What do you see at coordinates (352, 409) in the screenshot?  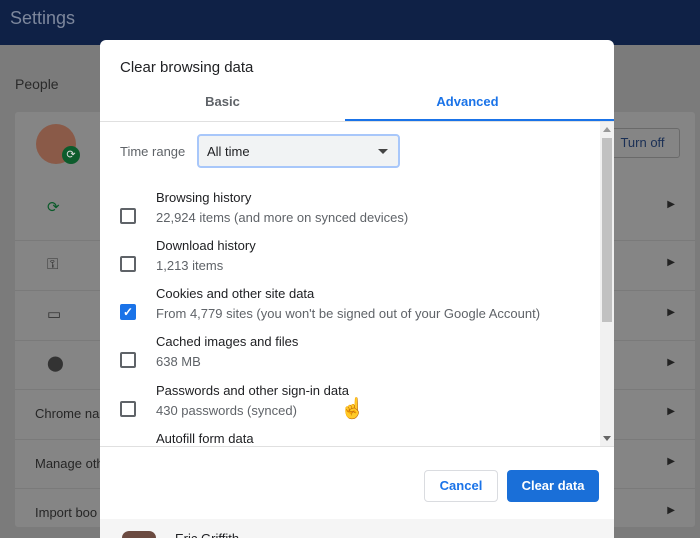 I see `hand-cursor-icon: ☝` at bounding box center [352, 409].